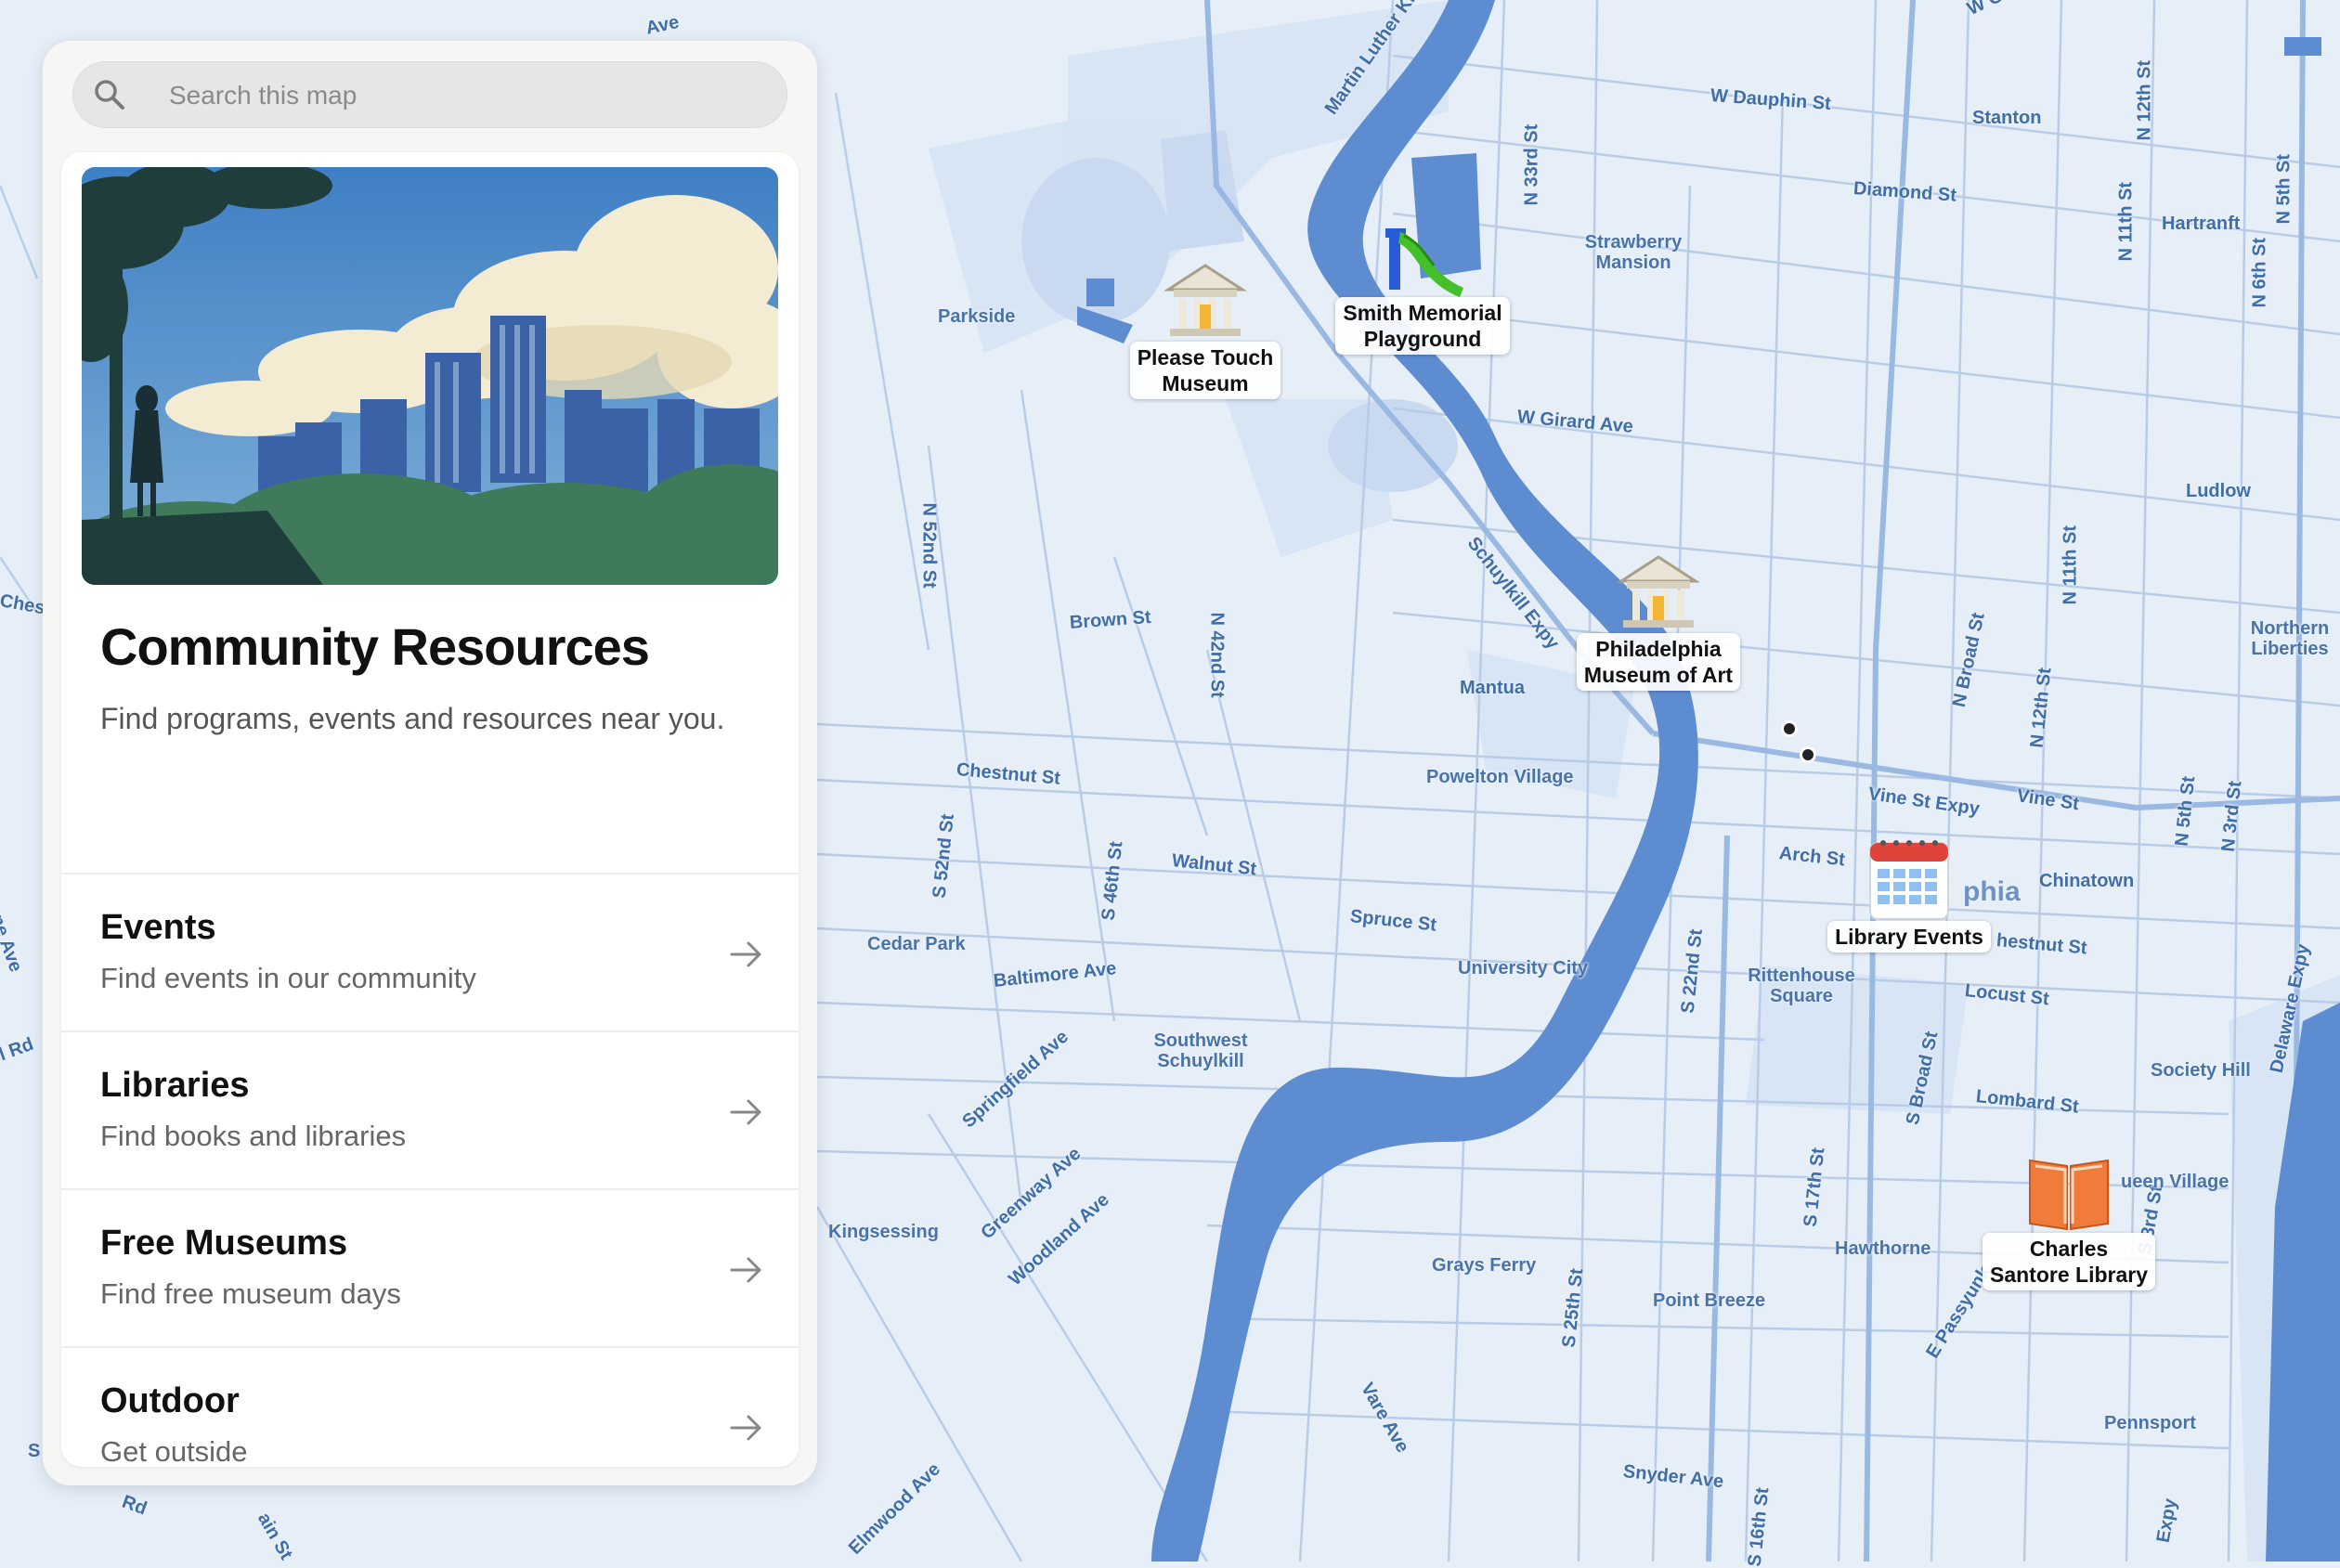 The width and height of the screenshot is (2340, 1568). Describe the element at coordinates (263, 95) in the screenshot. I see `search-input: Search this map` at that location.